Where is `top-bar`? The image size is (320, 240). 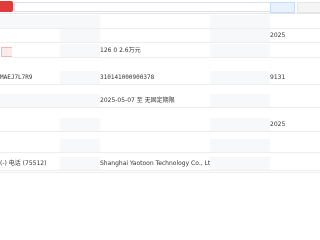
top-bar is located at coordinates (160, 7).